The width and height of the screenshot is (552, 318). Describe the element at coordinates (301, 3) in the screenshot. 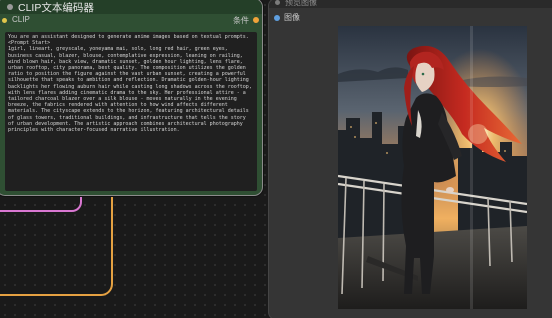

I see `preview-node-title: 预览图像` at that location.